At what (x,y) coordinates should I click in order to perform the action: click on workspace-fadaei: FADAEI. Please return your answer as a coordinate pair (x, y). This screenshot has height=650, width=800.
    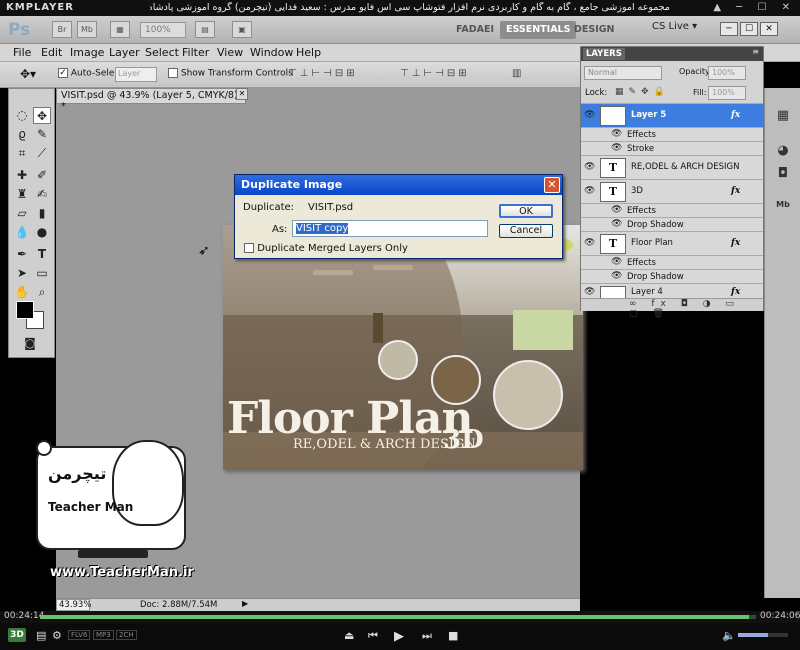
    Looking at the image, I should click on (475, 30).